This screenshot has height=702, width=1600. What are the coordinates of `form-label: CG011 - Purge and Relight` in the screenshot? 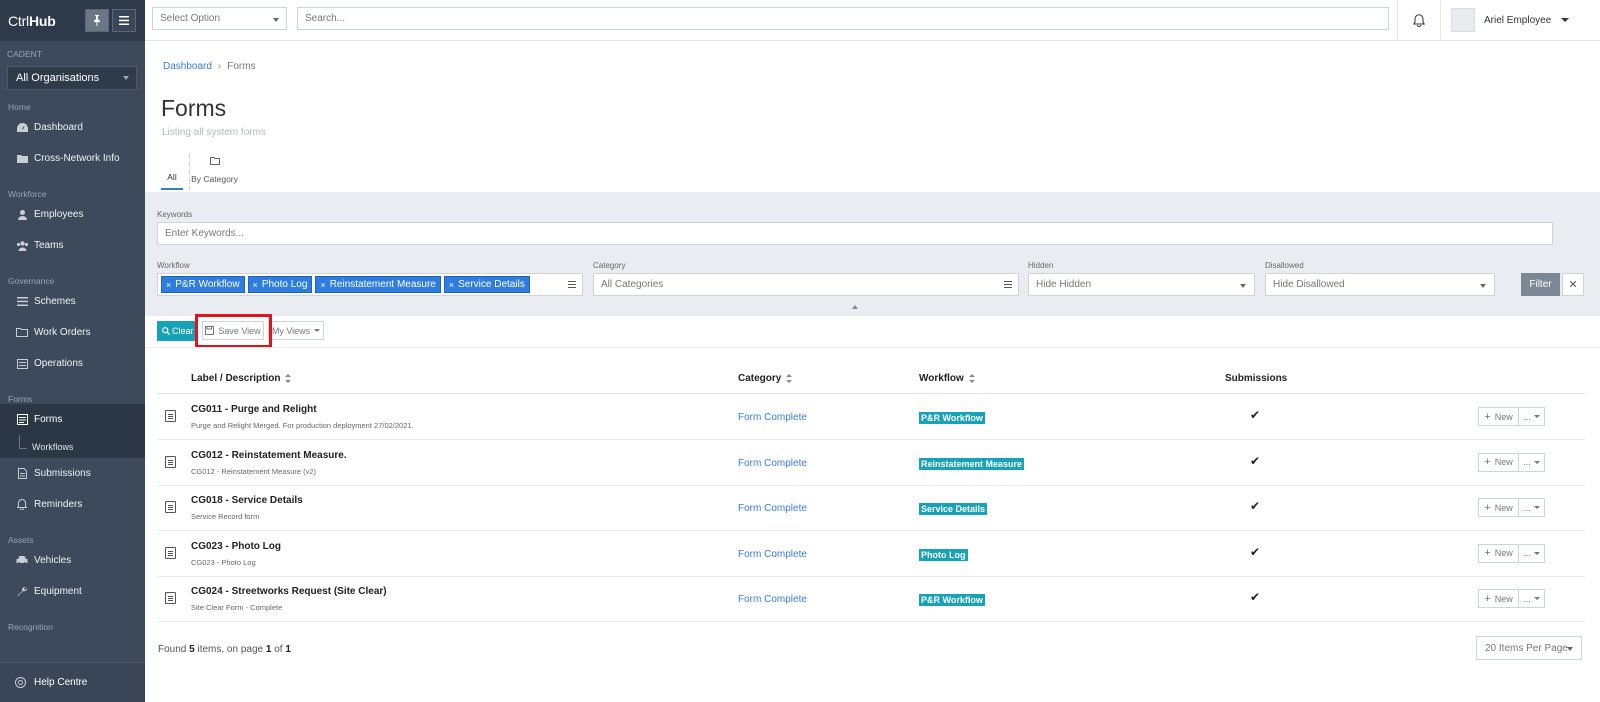 It's located at (254, 409).